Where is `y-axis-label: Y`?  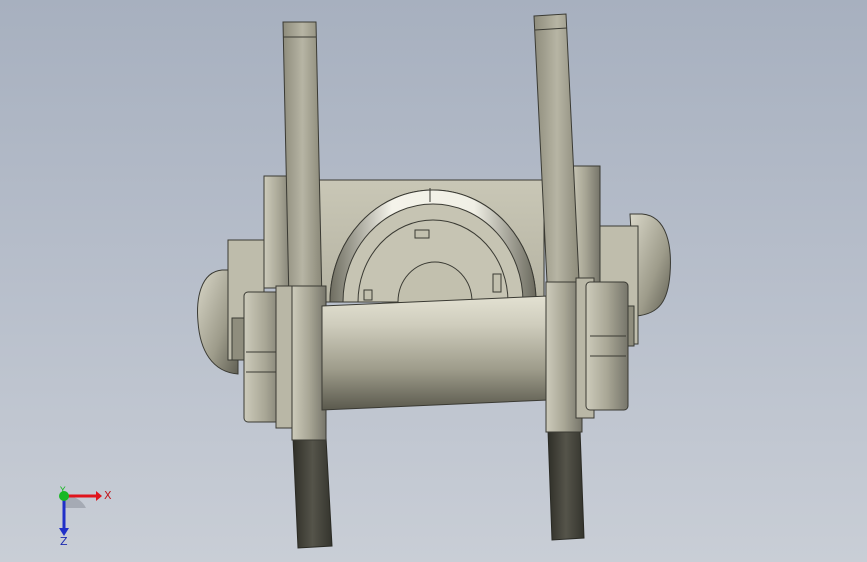 y-axis-label: Y is located at coordinates (62, 491).